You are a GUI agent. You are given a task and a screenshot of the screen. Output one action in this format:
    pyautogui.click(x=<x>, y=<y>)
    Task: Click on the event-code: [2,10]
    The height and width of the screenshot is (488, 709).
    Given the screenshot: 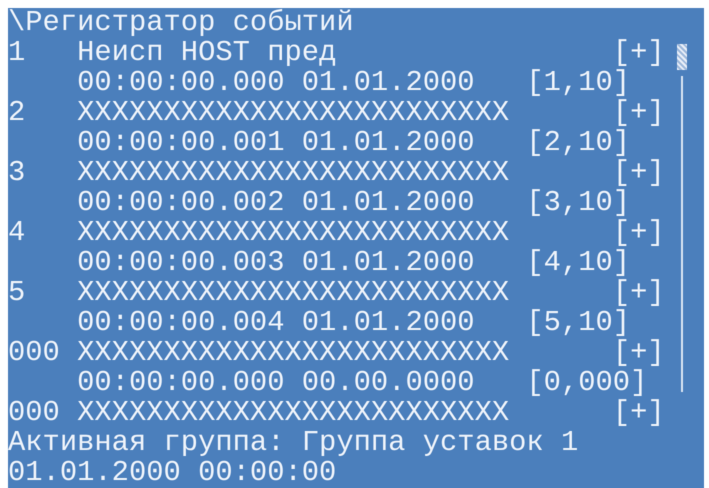 What is the action you would take?
    pyautogui.click(x=578, y=143)
    